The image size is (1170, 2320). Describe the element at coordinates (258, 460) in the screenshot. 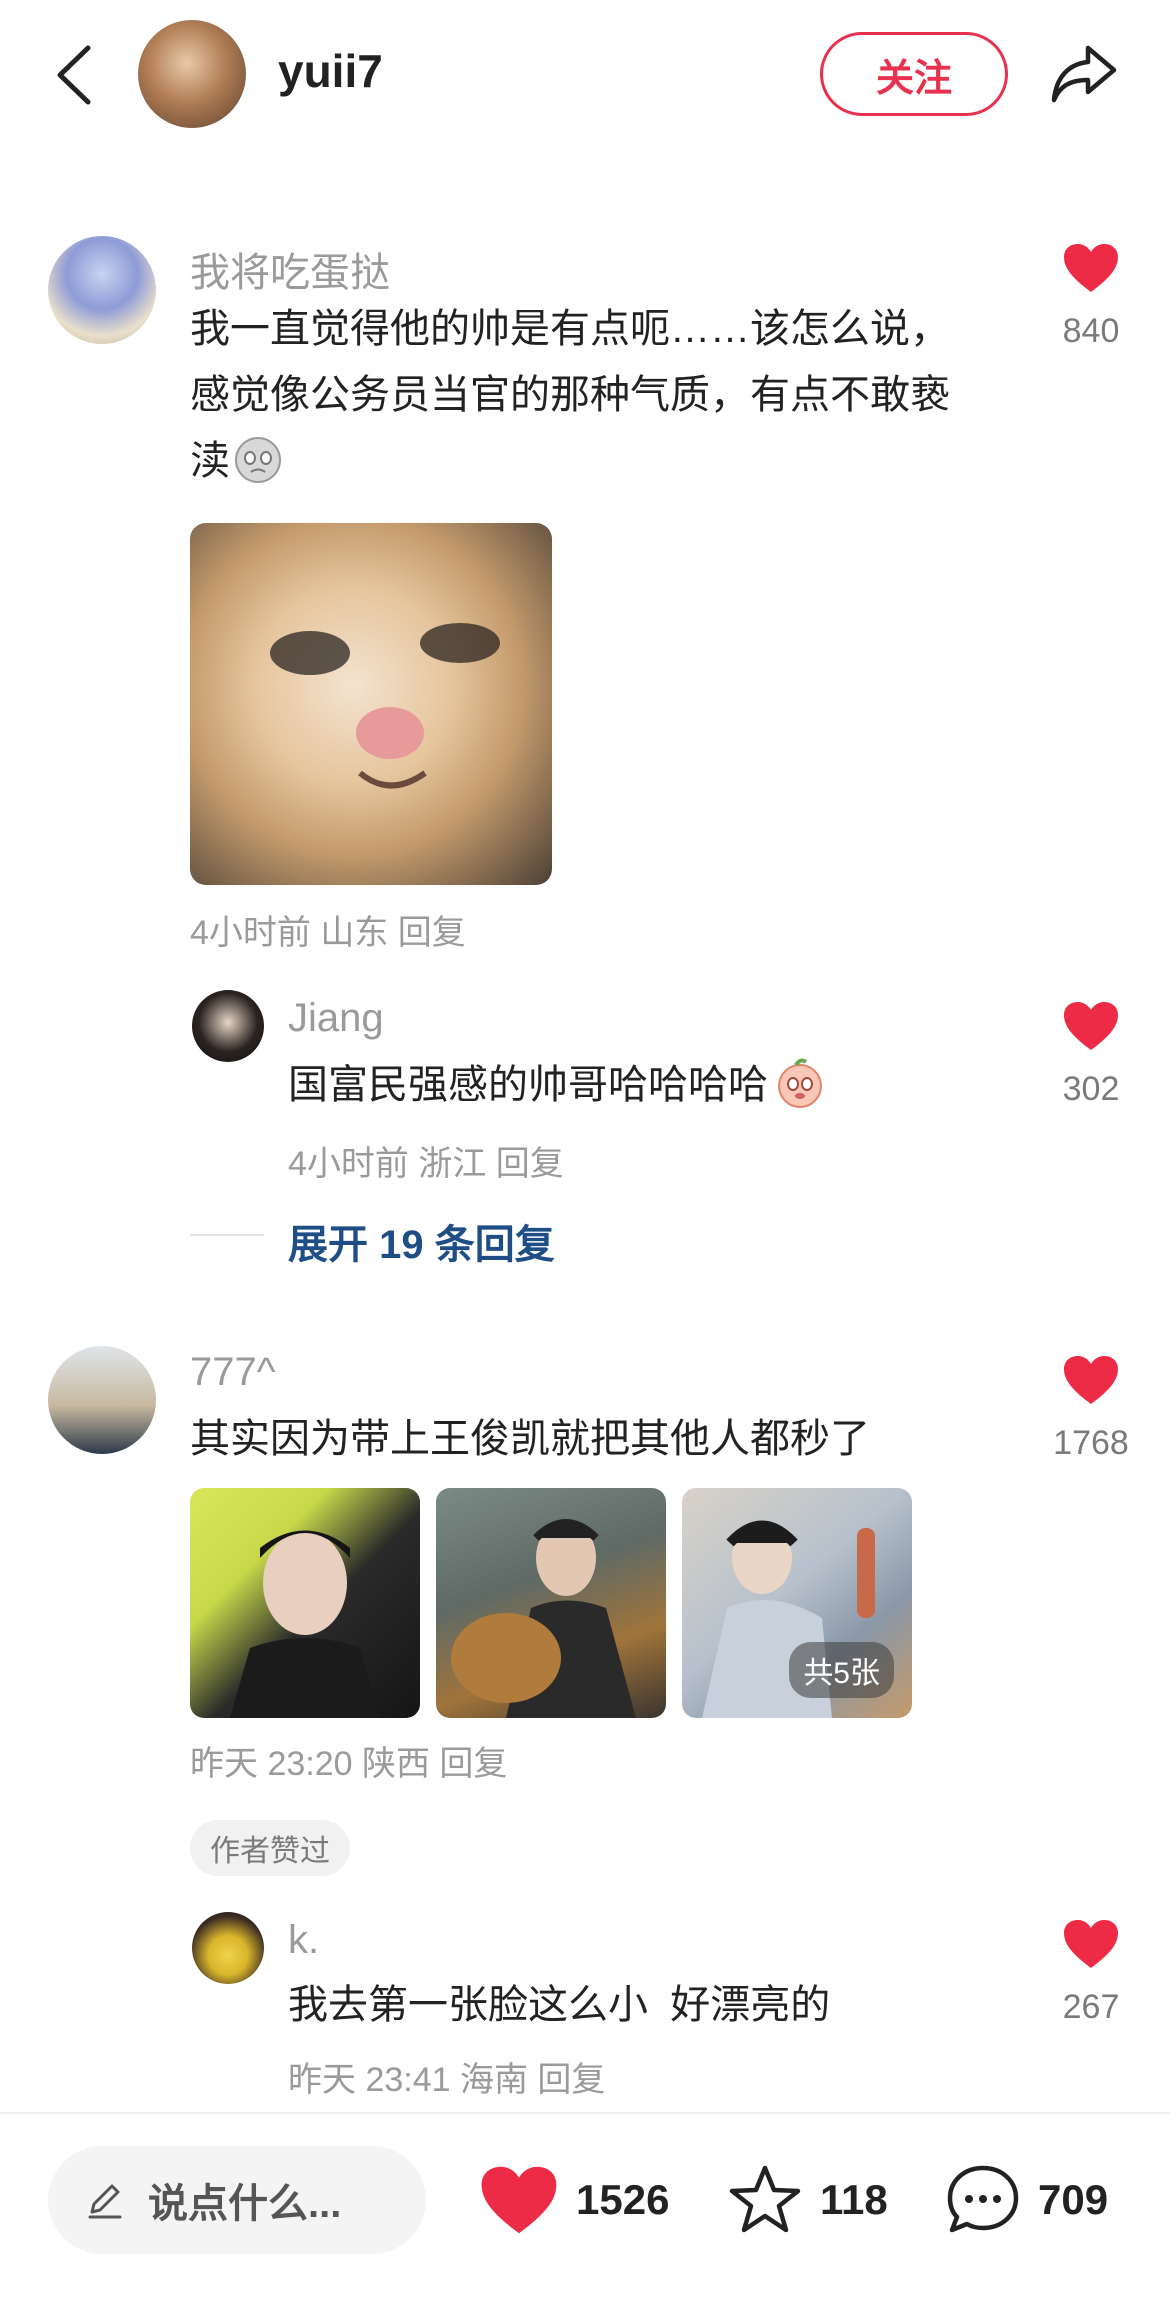

I see `sweat-face-emoji-icon` at that location.